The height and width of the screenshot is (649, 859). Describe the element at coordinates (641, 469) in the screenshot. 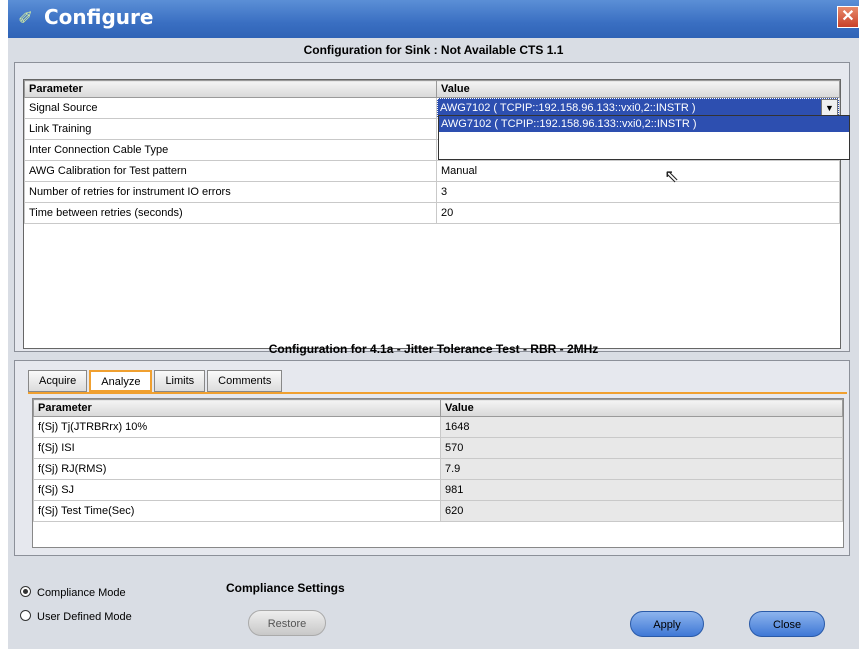

I see `value-cell: 7.9` at that location.